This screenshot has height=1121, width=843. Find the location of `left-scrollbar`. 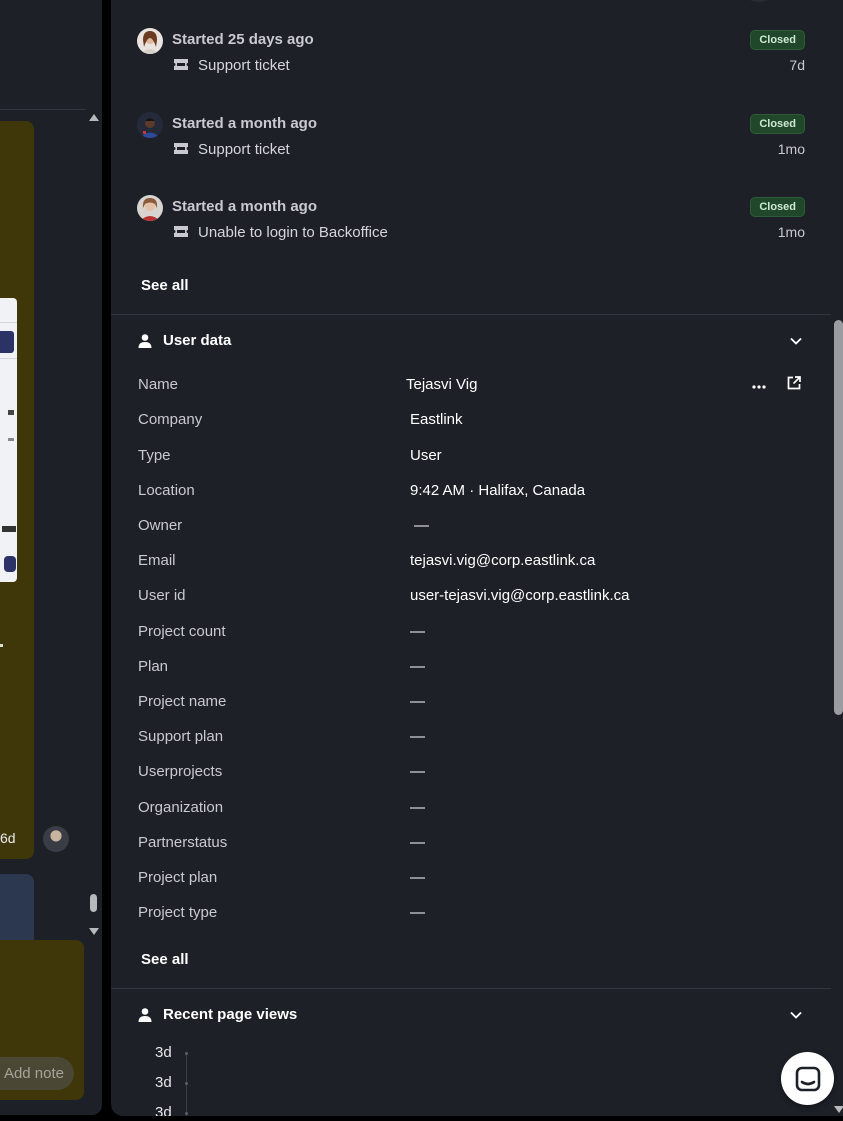

left-scrollbar is located at coordinates (94, 527).